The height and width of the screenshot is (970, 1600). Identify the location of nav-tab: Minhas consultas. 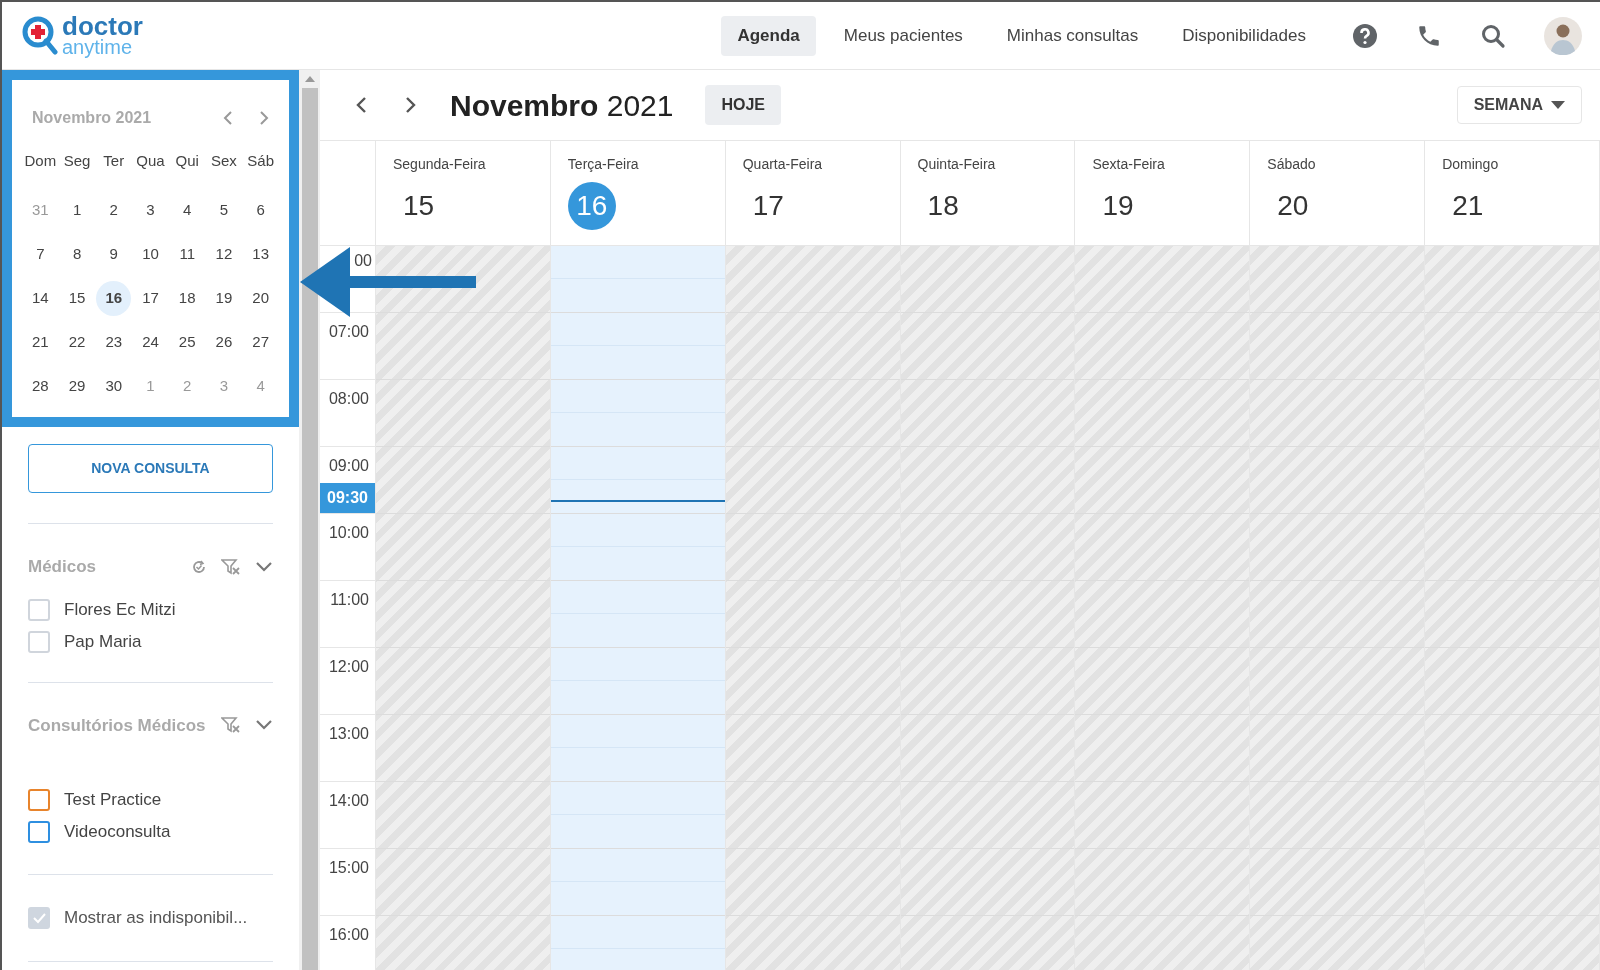
(1072, 35).